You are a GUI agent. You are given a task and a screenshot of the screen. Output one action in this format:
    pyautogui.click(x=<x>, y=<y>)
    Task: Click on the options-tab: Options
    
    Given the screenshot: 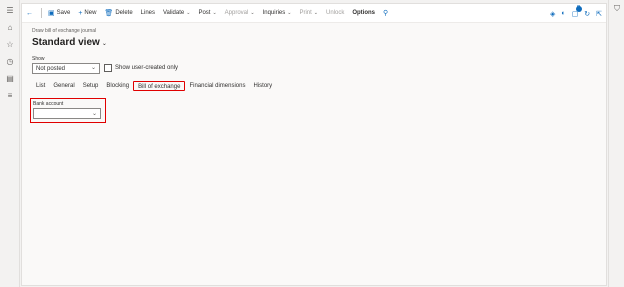 What is the action you would take?
    pyautogui.click(x=363, y=13)
    